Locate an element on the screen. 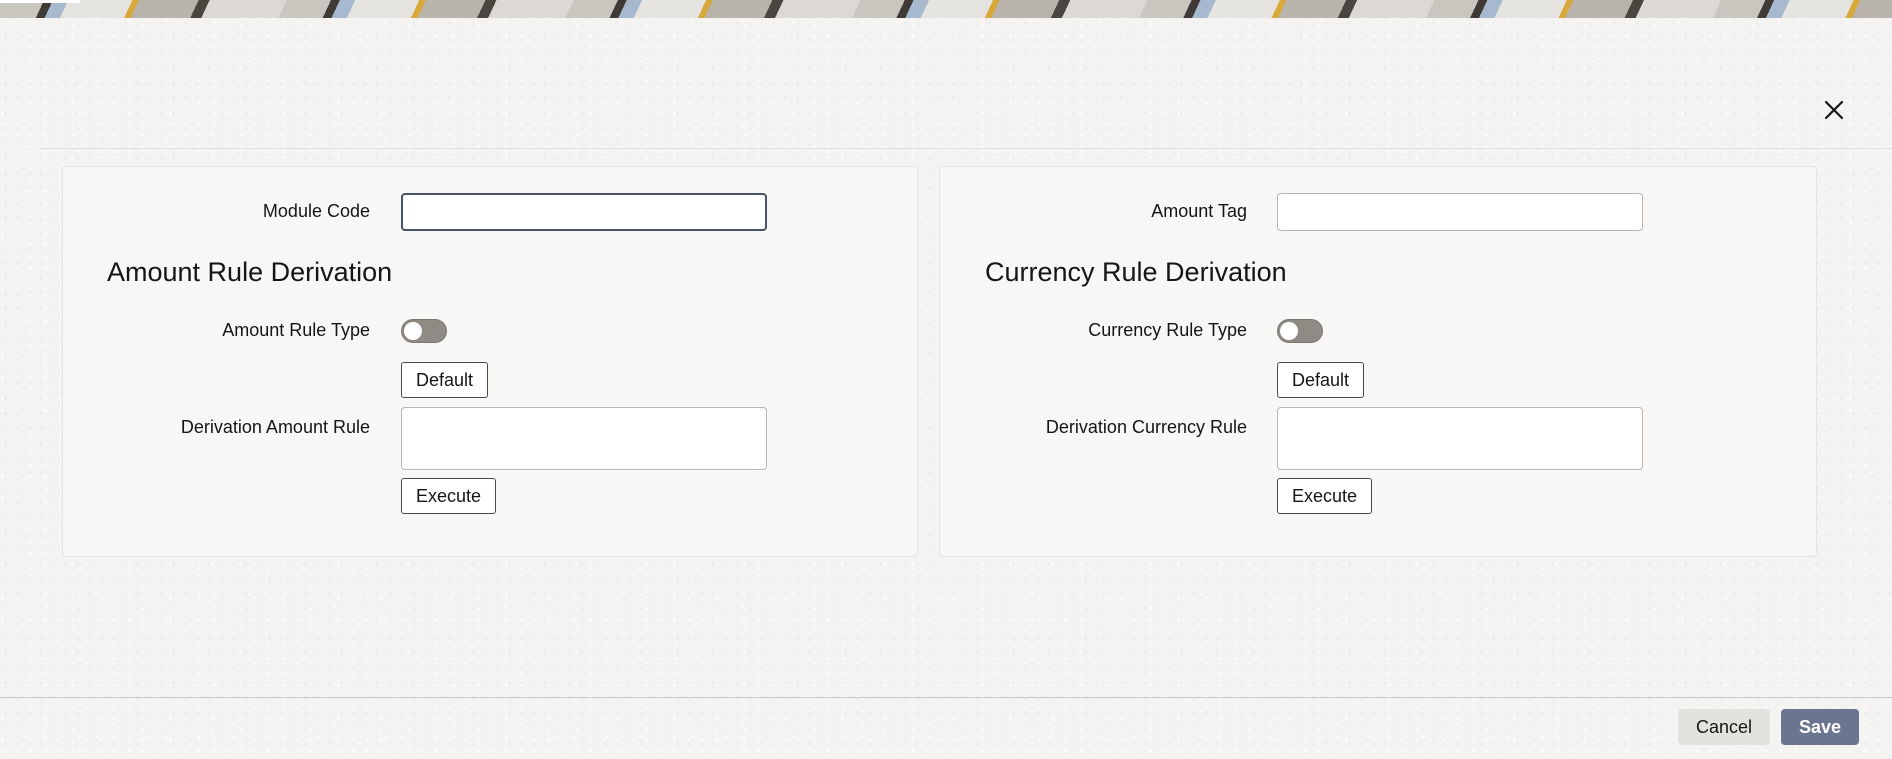 The width and height of the screenshot is (1892, 759). derivation-currency-rule-label: Derivation Currency Rule is located at coordinates (1146, 427).